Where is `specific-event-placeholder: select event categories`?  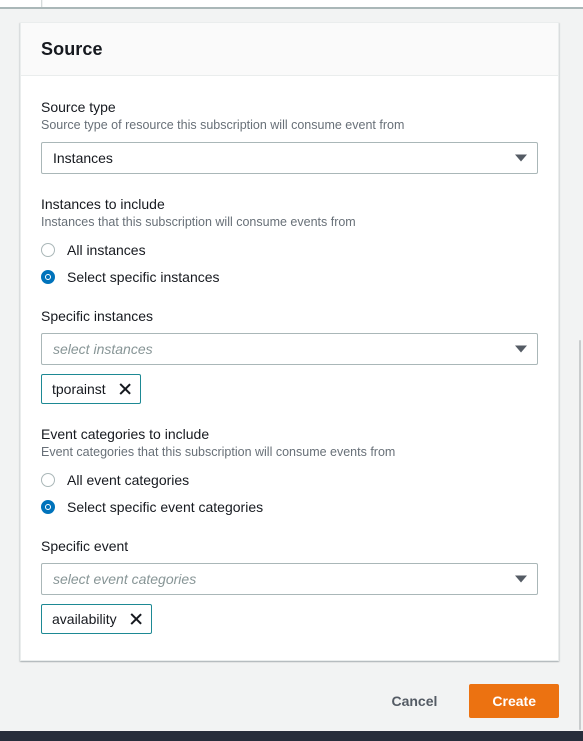
specific-event-placeholder: select event categories is located at coordinates (125, 579).